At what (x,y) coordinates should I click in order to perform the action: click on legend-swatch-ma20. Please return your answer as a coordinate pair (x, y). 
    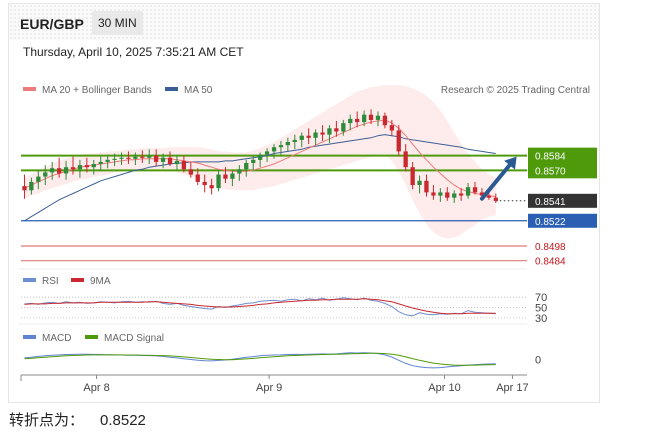
    Looking at the image, I should click on (29, 89).